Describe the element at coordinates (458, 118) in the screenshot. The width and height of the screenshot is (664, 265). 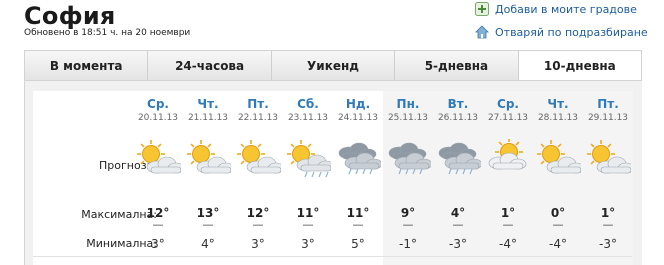
I see `day-date: 26.11.13` at that location.